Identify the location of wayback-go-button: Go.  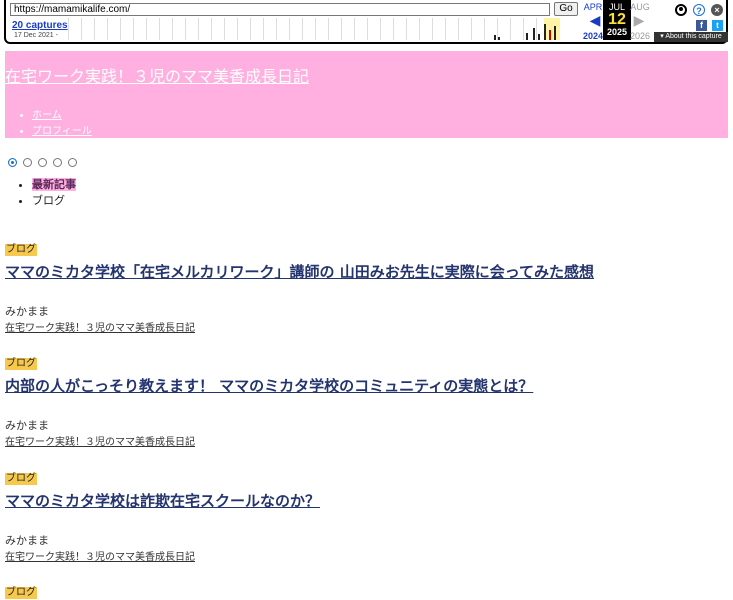
(566, 9).